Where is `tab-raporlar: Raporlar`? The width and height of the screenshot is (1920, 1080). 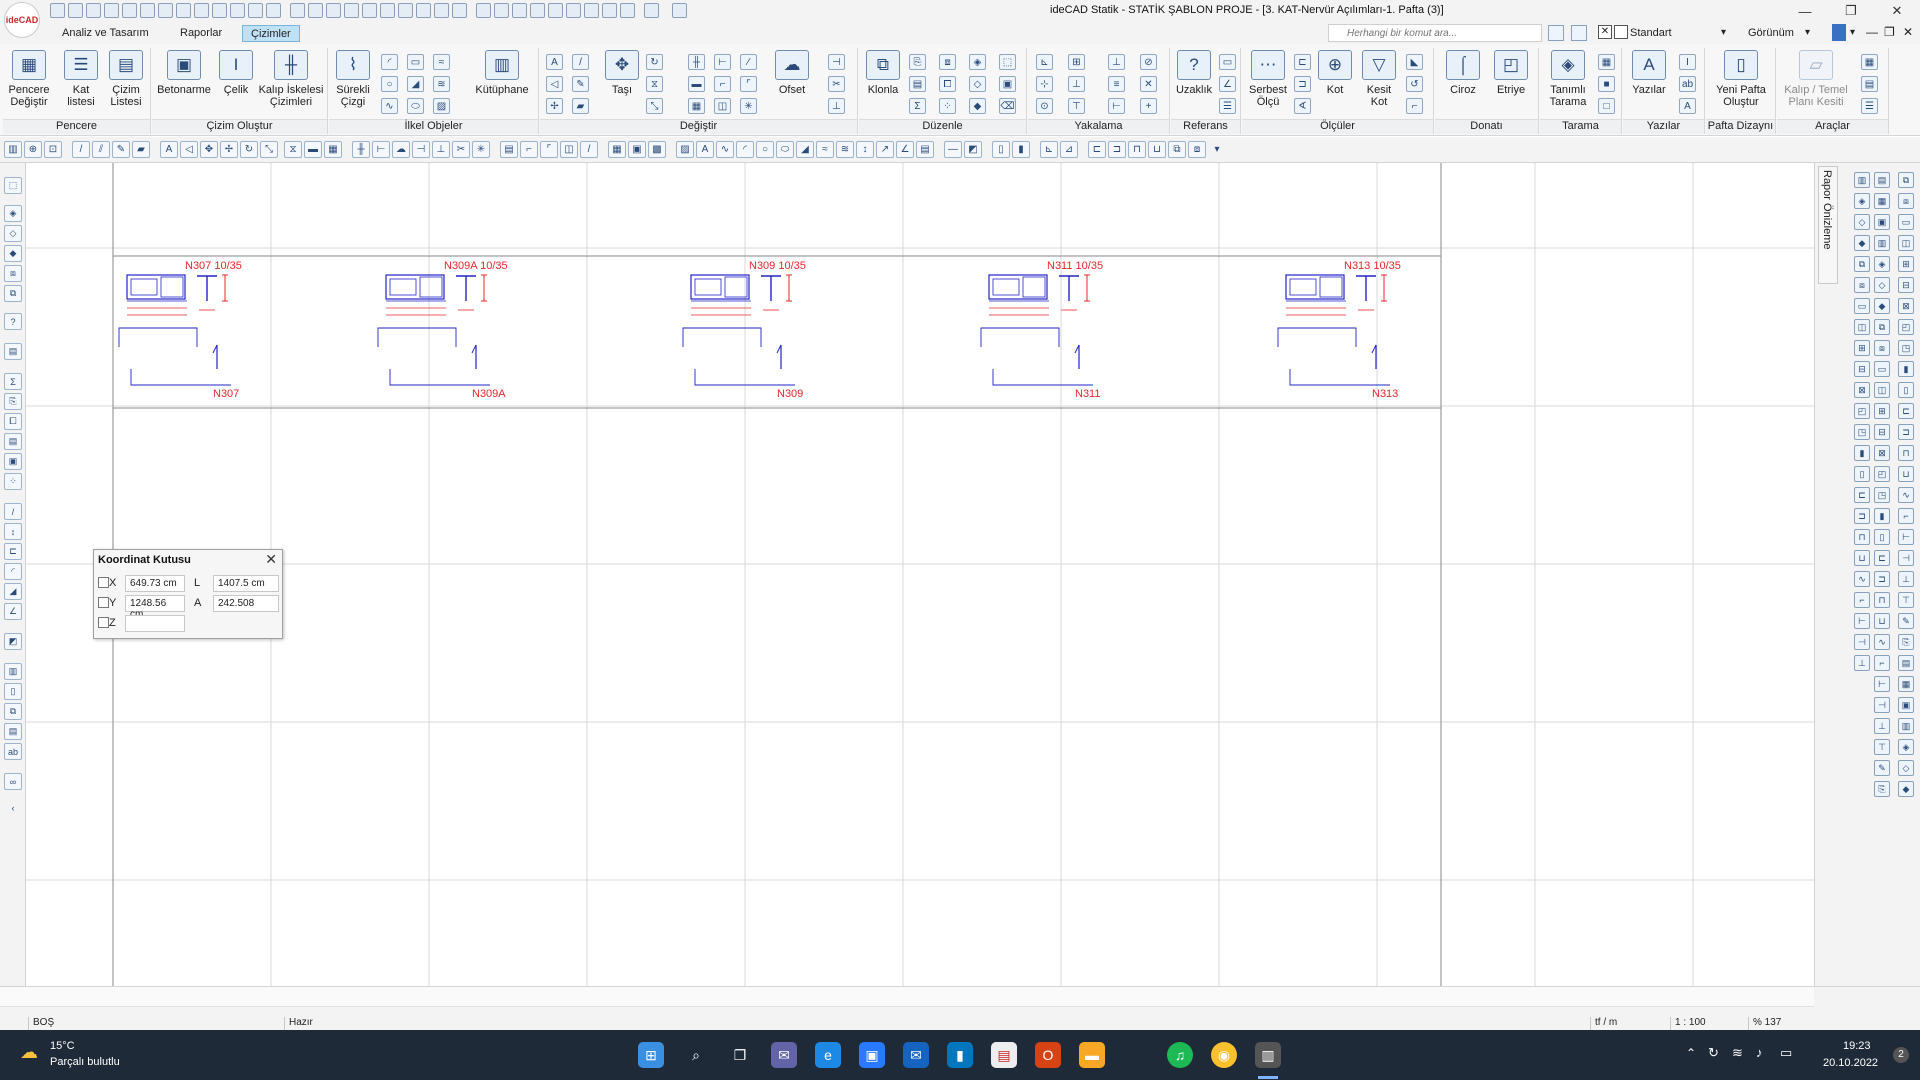 tab-raporlar: Raporlar is located at coordinates (201, 33).